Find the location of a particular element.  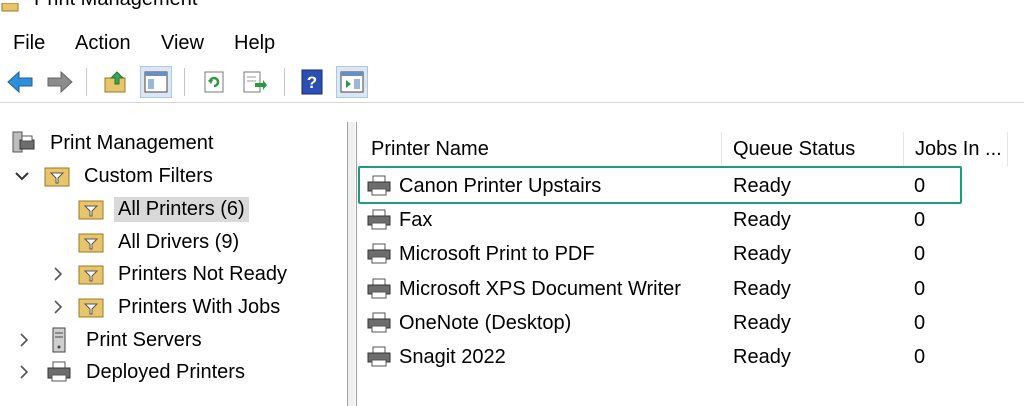

server-icon is located at coordinates (59, 340).